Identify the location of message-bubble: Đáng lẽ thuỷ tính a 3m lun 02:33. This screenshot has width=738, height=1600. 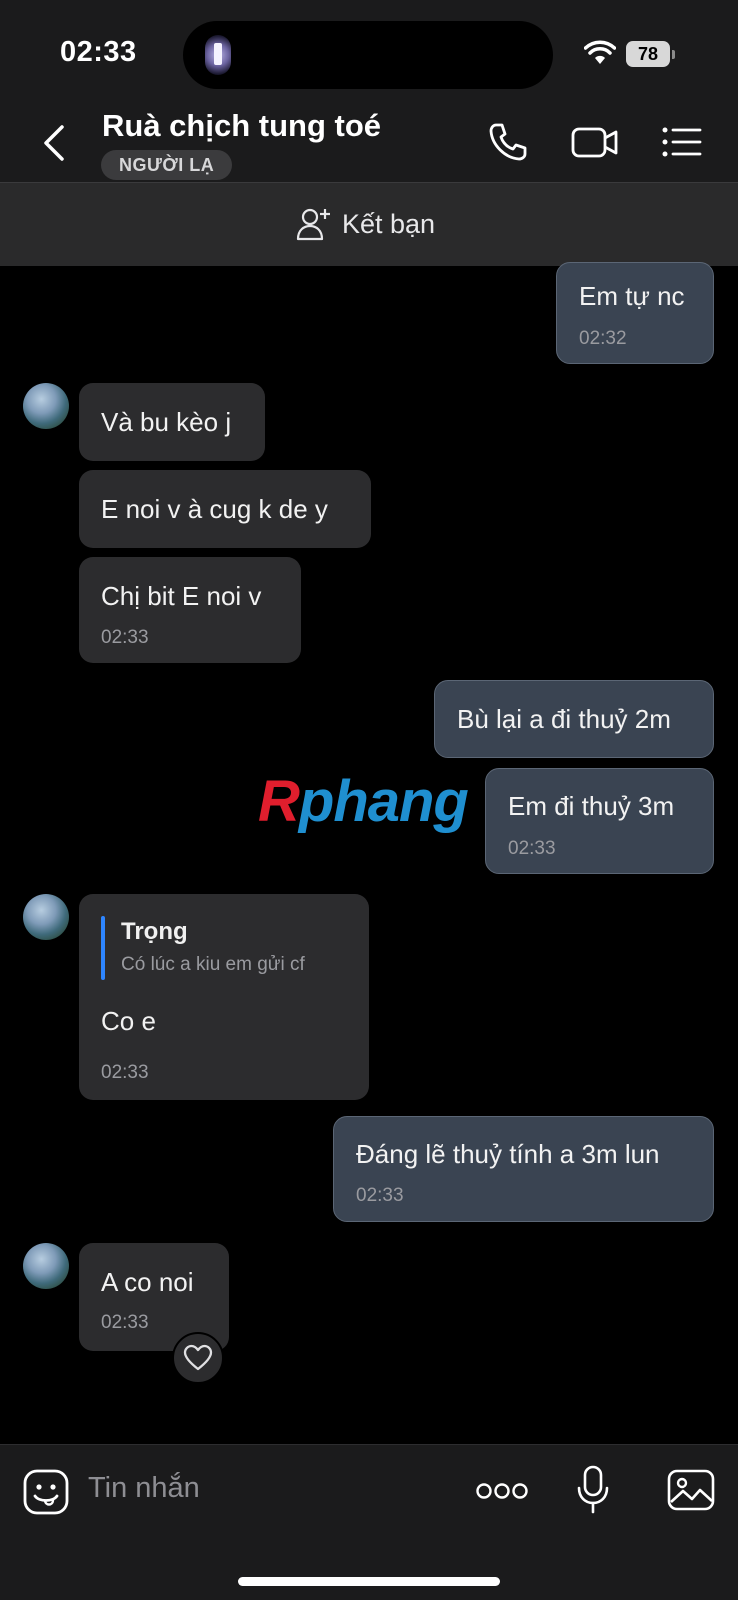
(523, 1169).